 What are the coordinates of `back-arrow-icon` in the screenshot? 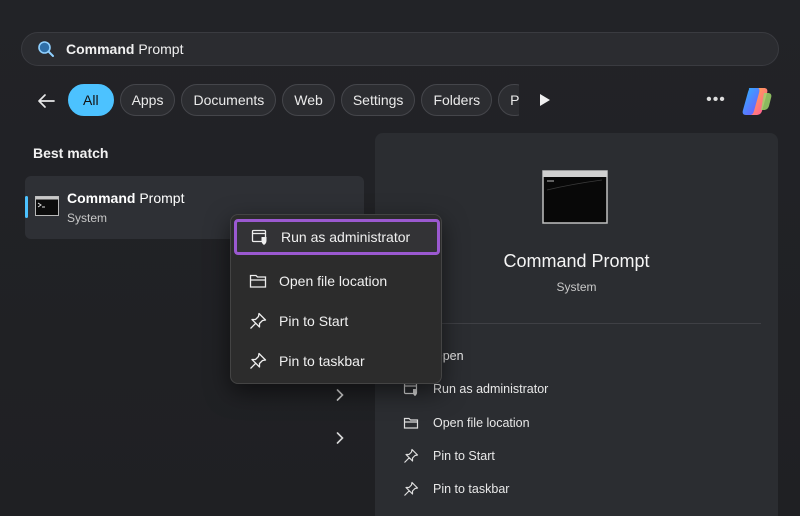 It's located at (46, 101).